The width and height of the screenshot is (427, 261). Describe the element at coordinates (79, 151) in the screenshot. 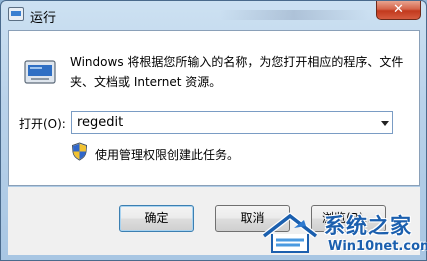

I see `uac-shield-icon` at that location.